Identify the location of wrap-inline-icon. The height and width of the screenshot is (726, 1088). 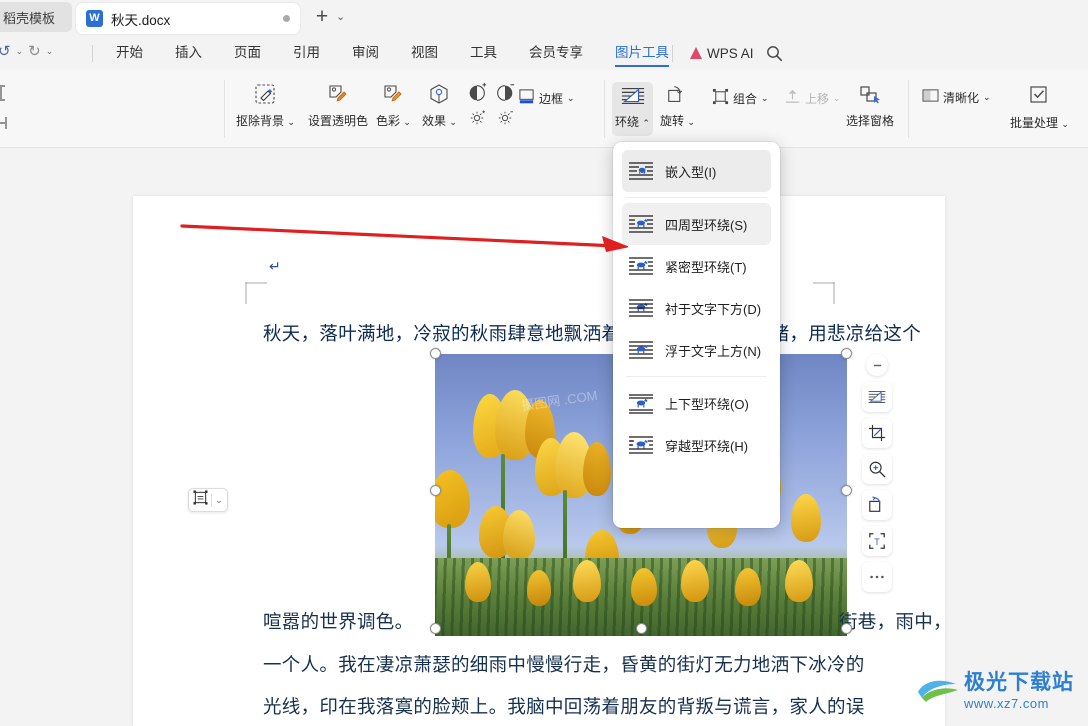
(641, 171).